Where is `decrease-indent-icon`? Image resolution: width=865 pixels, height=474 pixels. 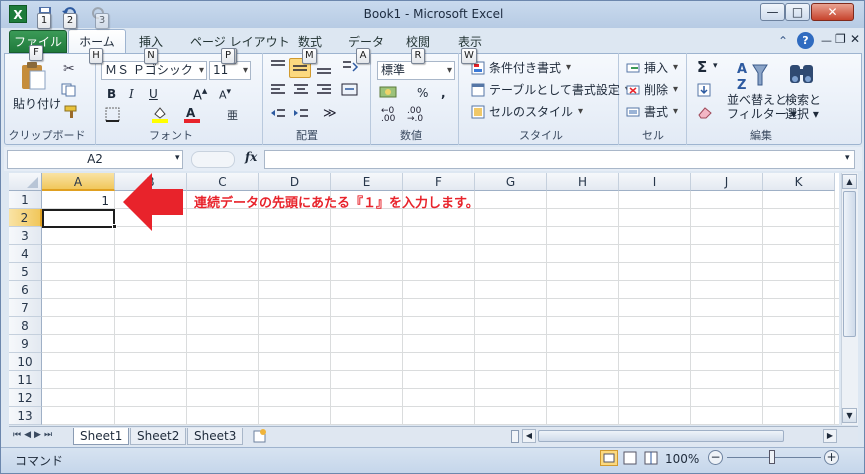 decrease-indent-icon is located at coordinates (278, 114).